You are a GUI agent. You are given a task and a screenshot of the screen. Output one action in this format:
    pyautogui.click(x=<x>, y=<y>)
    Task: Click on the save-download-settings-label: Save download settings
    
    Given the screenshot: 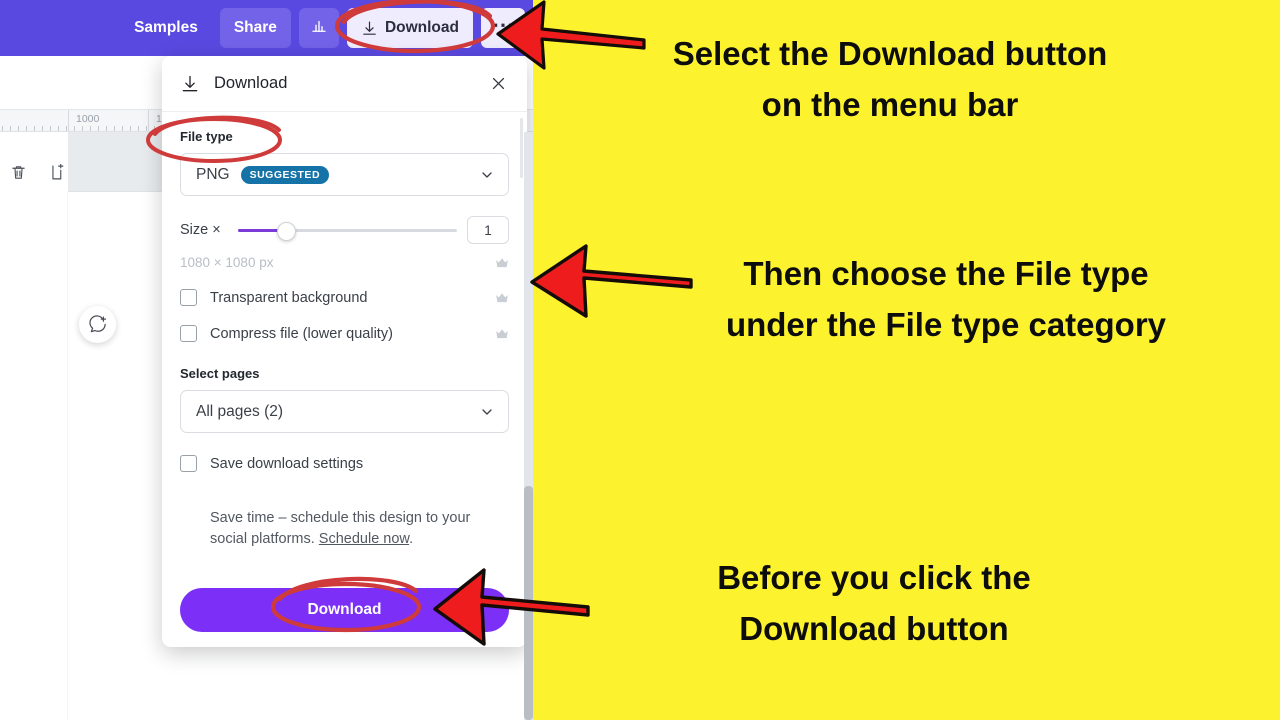 What is the action you would take?
    pyautogui.click(x=287, y=463)
    